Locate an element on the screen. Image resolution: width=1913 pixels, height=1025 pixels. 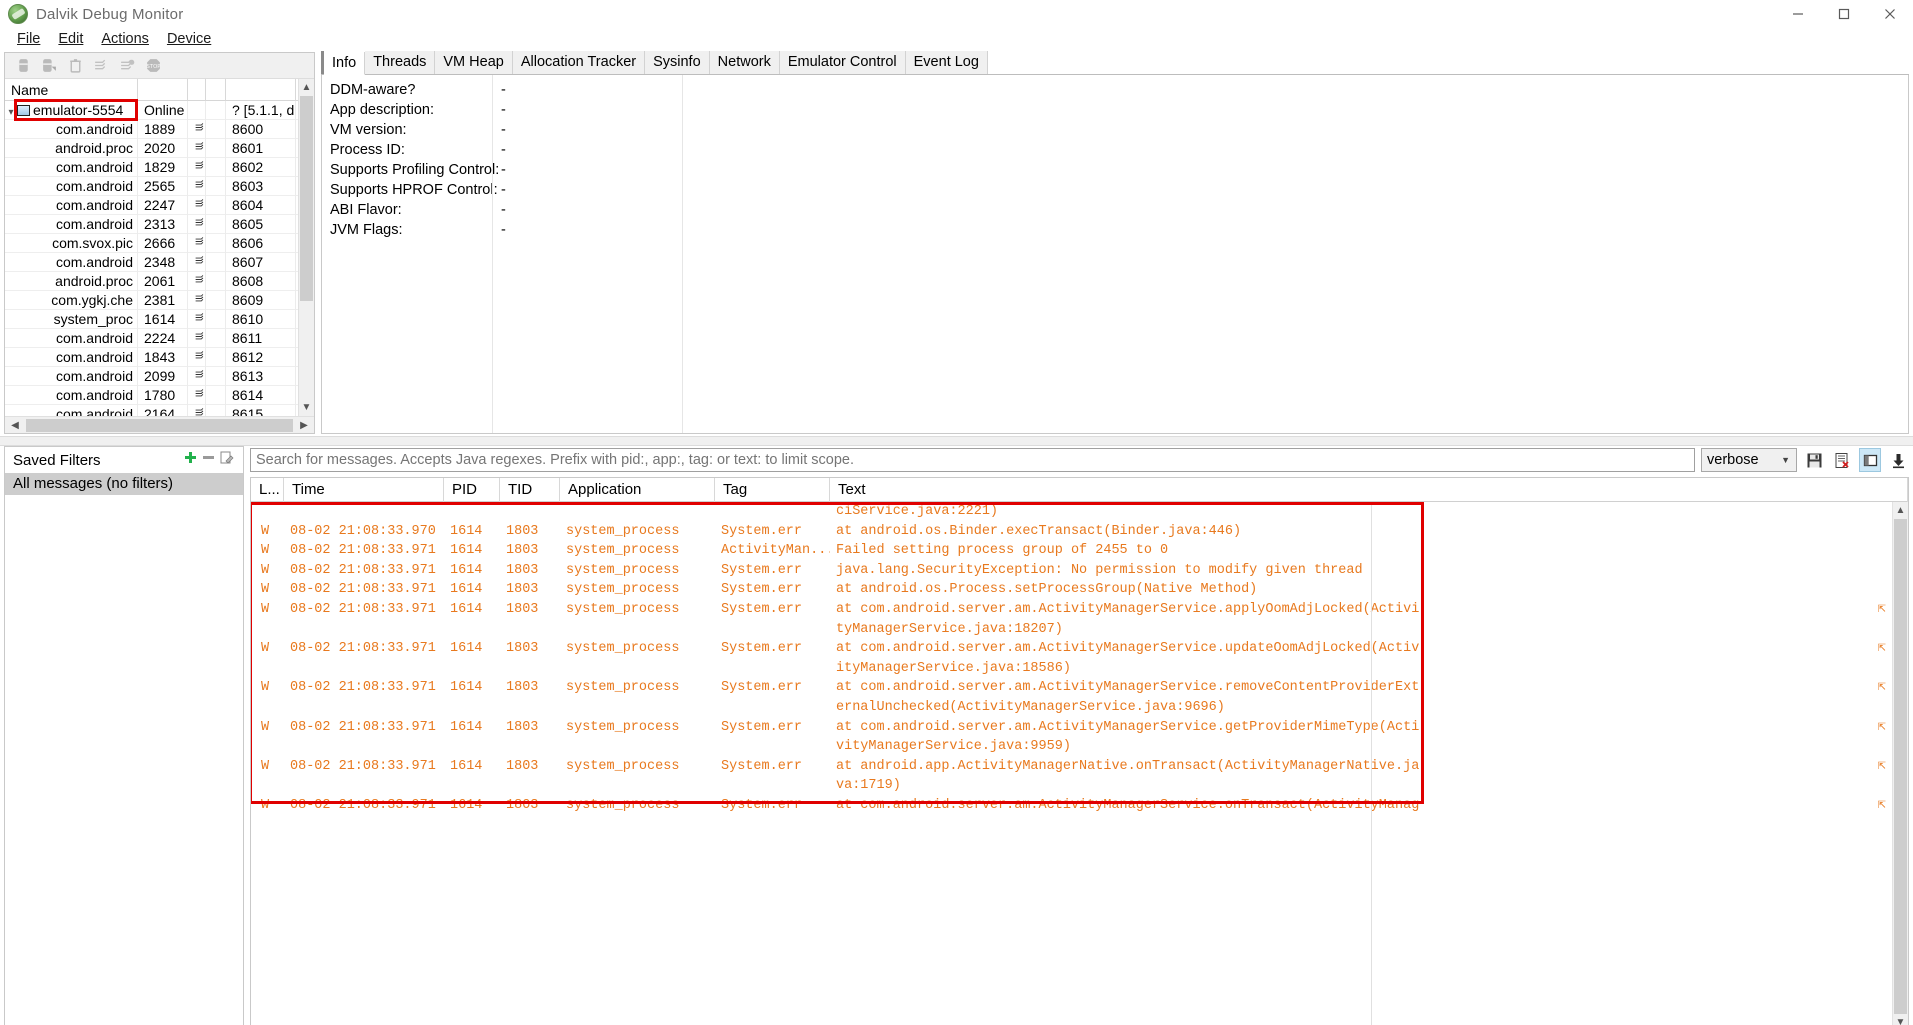
devices-vertical-scrollbar: ▲ ▼ is located at coordinates (306, 247).